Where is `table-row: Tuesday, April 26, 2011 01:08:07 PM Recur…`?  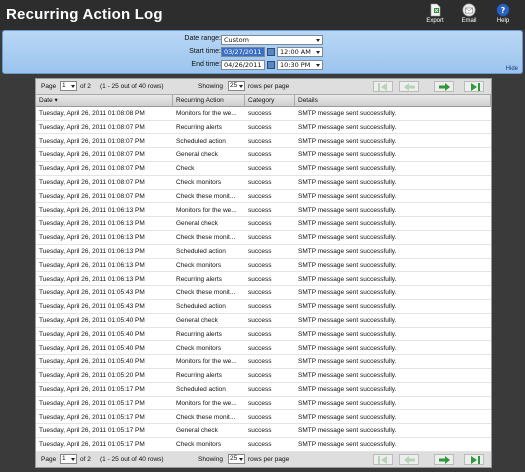
table-row: Tuesday, April 26, 2011 01:08:07 PM Recur… is located at coordinates (263, 128).